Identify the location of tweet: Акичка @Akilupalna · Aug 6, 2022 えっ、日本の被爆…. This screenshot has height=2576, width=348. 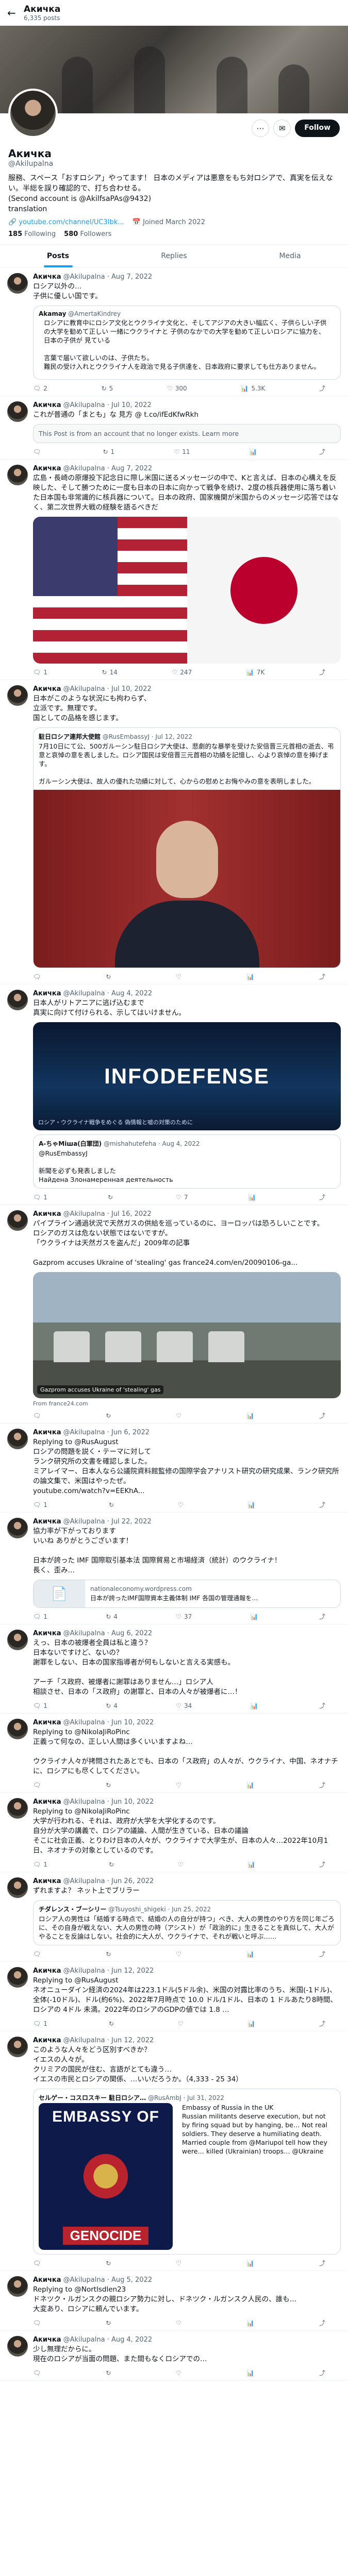
(174, 1669).